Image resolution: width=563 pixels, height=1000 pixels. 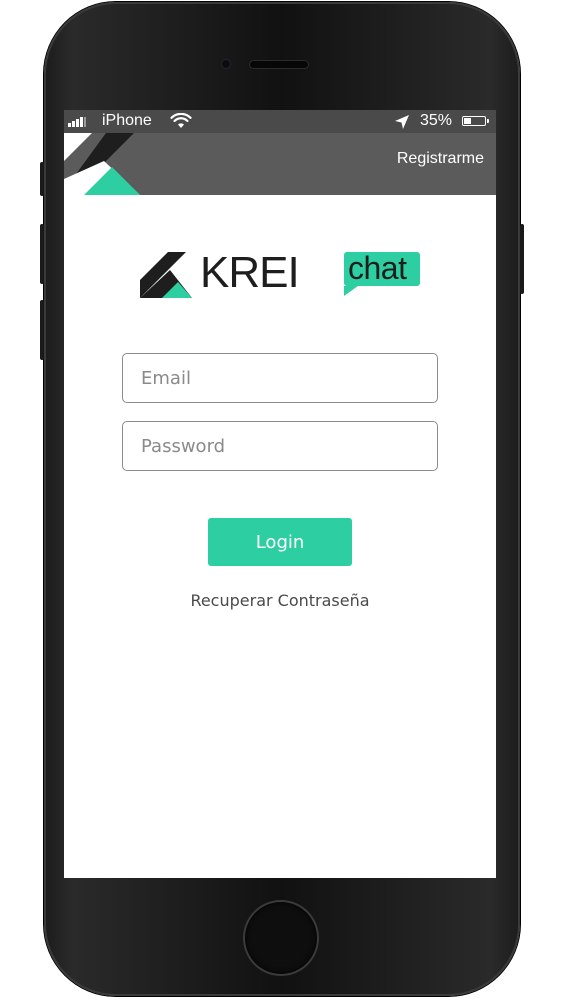 What do you see at coordinates (280, 164) in the screenshot?
I see `app-header: Registrarme` at bounding box center [280, 164].